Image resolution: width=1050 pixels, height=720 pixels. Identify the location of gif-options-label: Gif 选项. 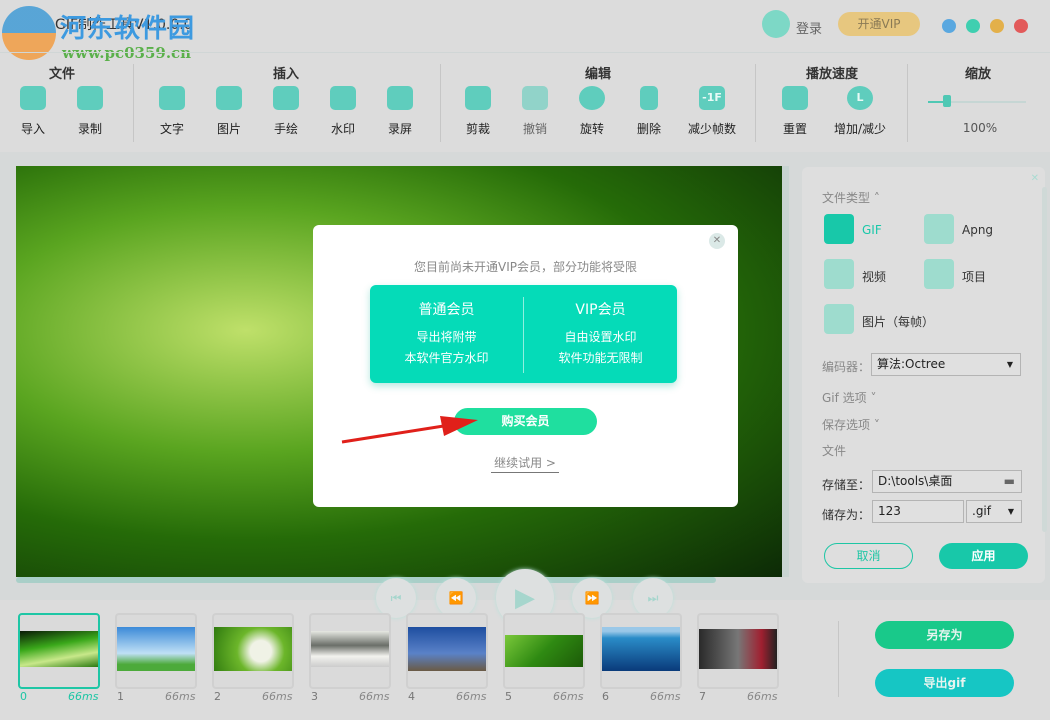
(844, 398).